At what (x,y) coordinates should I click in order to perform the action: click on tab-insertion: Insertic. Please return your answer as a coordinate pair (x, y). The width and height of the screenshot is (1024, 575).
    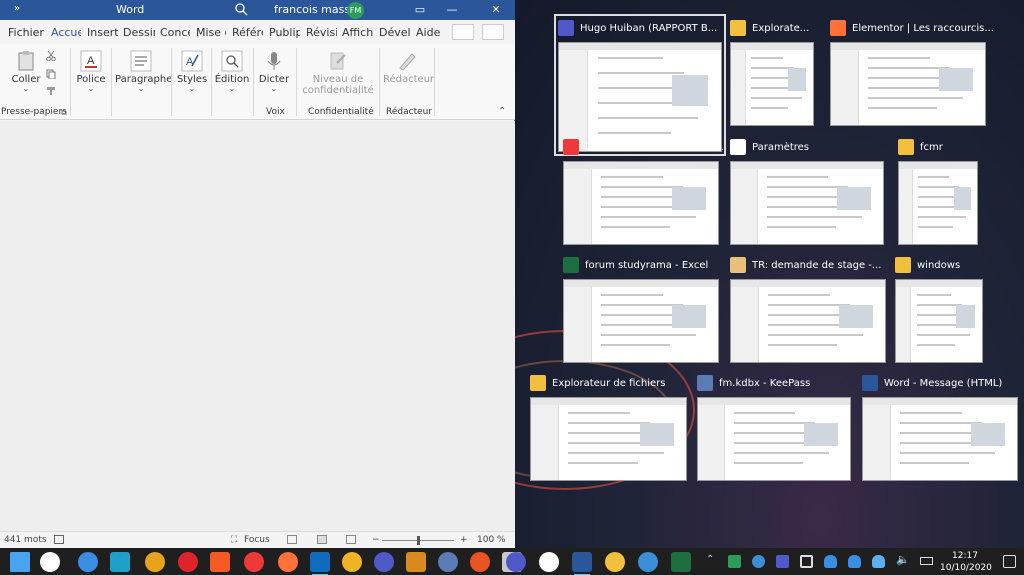
    Looking at the image, I should click on (102, 32).